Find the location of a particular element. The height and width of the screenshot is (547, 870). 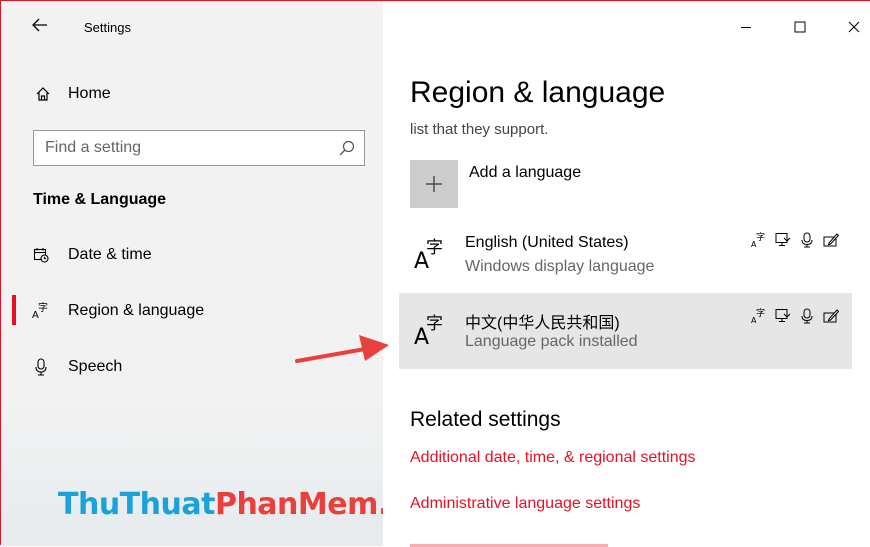

search-input is located at coordinates (184, 148).